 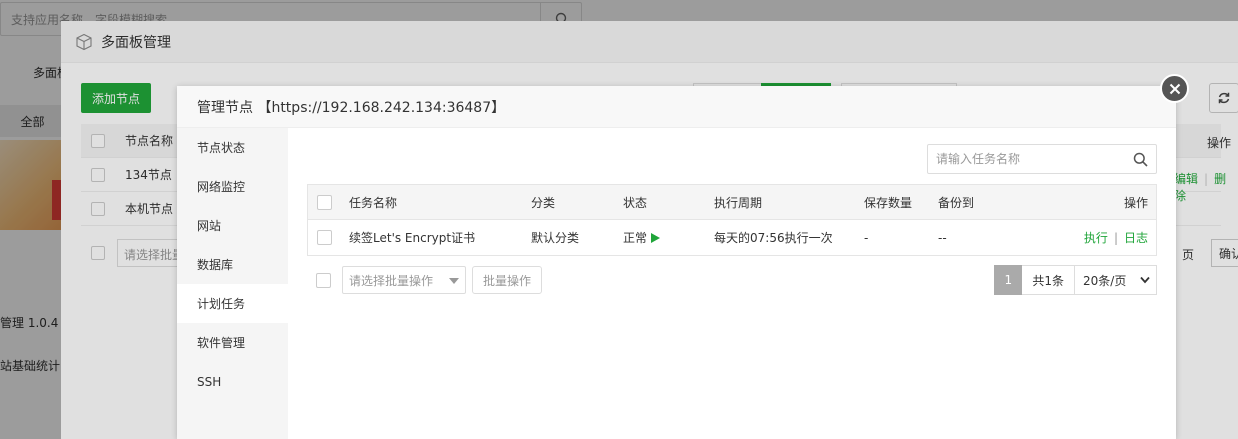 What do you see at coordinates (543, 202) in the screenshot?
I see `header-category: 分类` at bounding box center [543, 202].